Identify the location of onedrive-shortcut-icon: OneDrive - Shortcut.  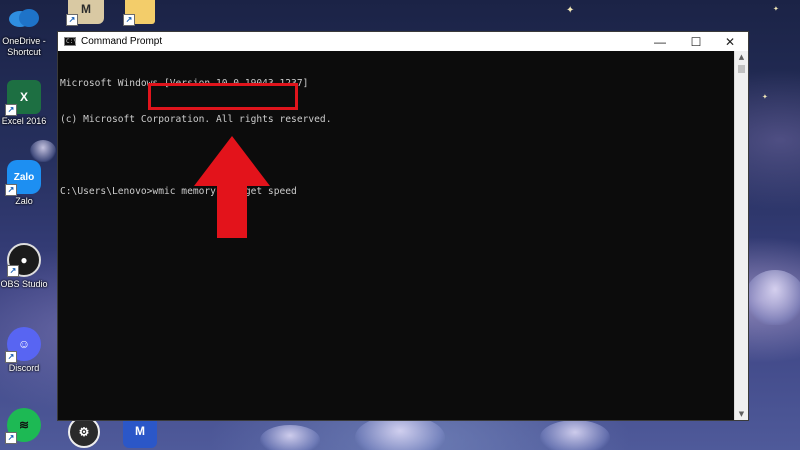
(24, 29).